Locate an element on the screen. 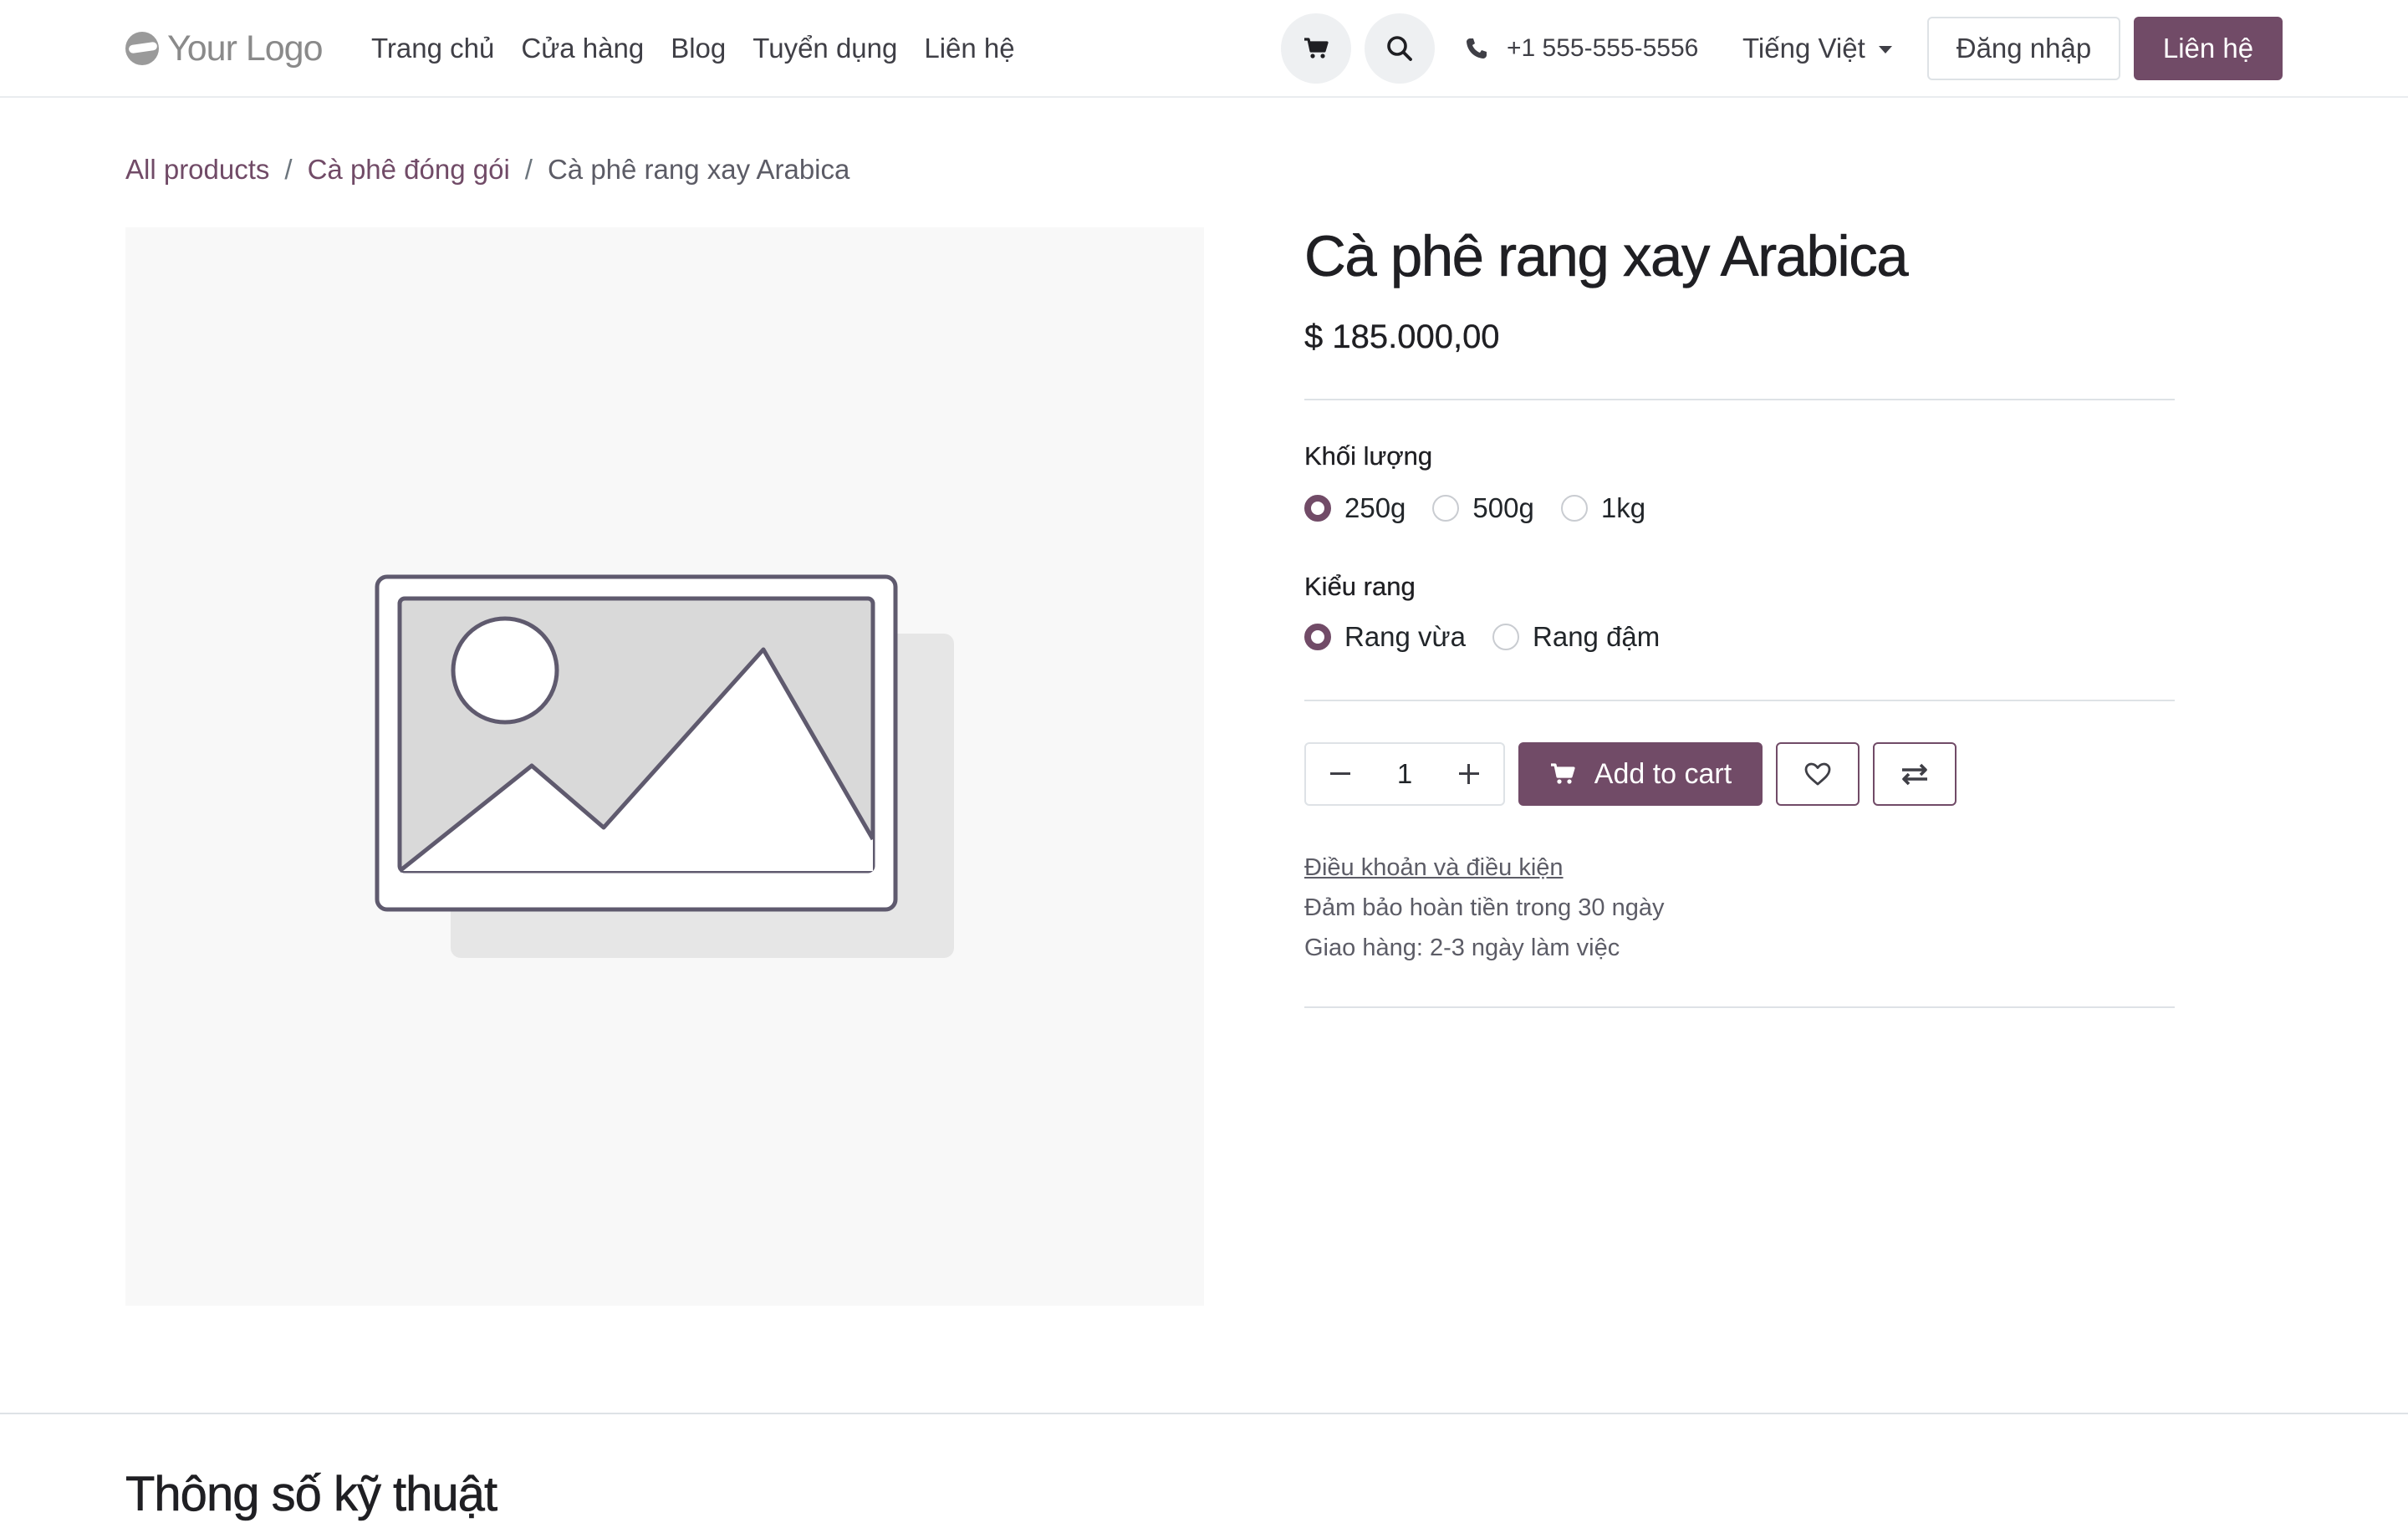 The image size is (2408, 1528). option-1kg: 1kg is located at coordinates (1603, 508).